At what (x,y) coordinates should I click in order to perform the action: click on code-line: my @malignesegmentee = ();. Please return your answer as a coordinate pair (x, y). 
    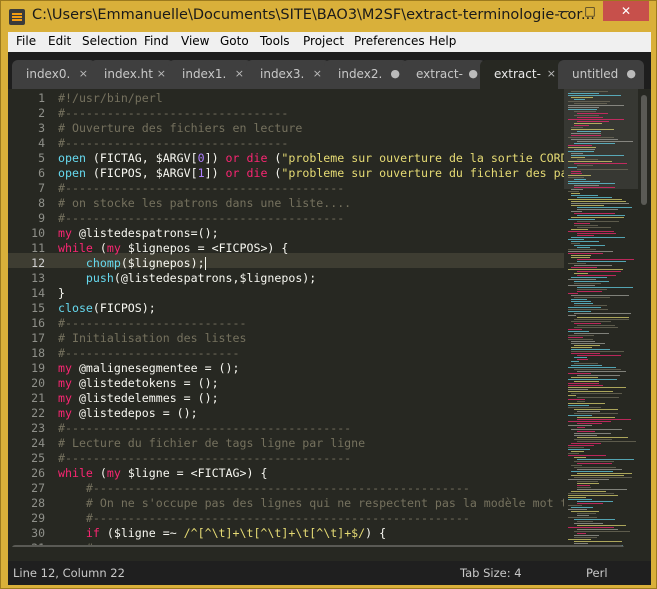
    Looking at the image, I should click on (149, 368).